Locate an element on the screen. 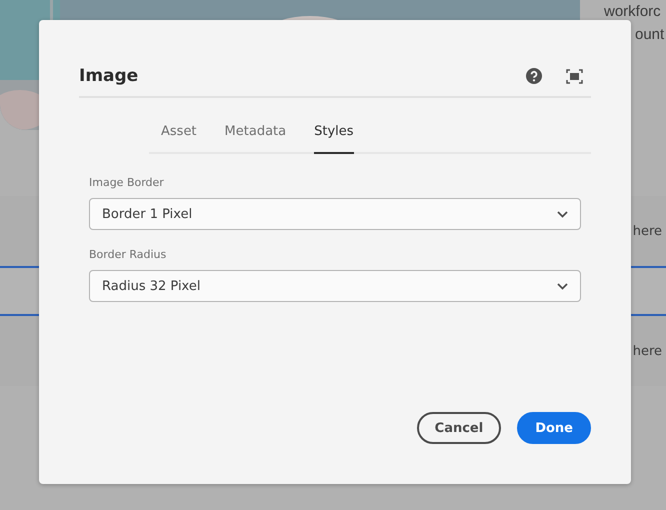 This screenshot has width=666, height=510. dropdown: Border 1 Pixel is located at coordinates (335, 214).